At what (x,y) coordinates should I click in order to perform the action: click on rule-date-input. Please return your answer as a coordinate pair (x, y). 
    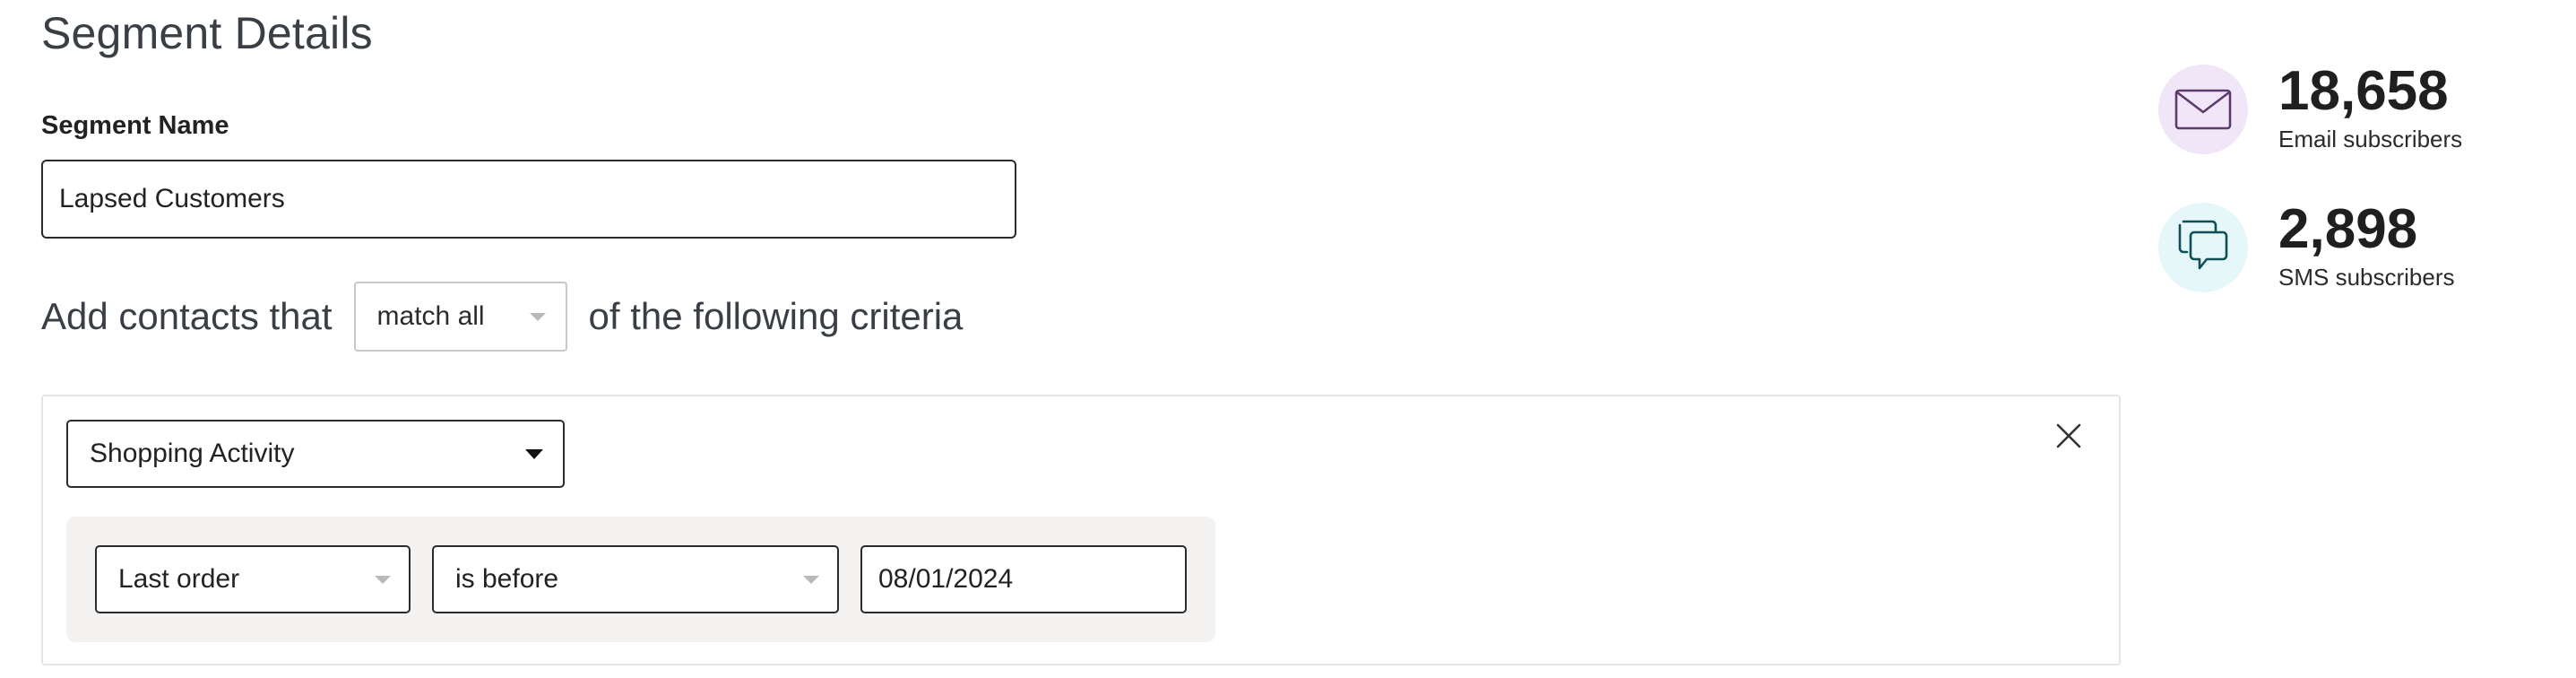
    Looking at the image, I should click on (1023, 579).